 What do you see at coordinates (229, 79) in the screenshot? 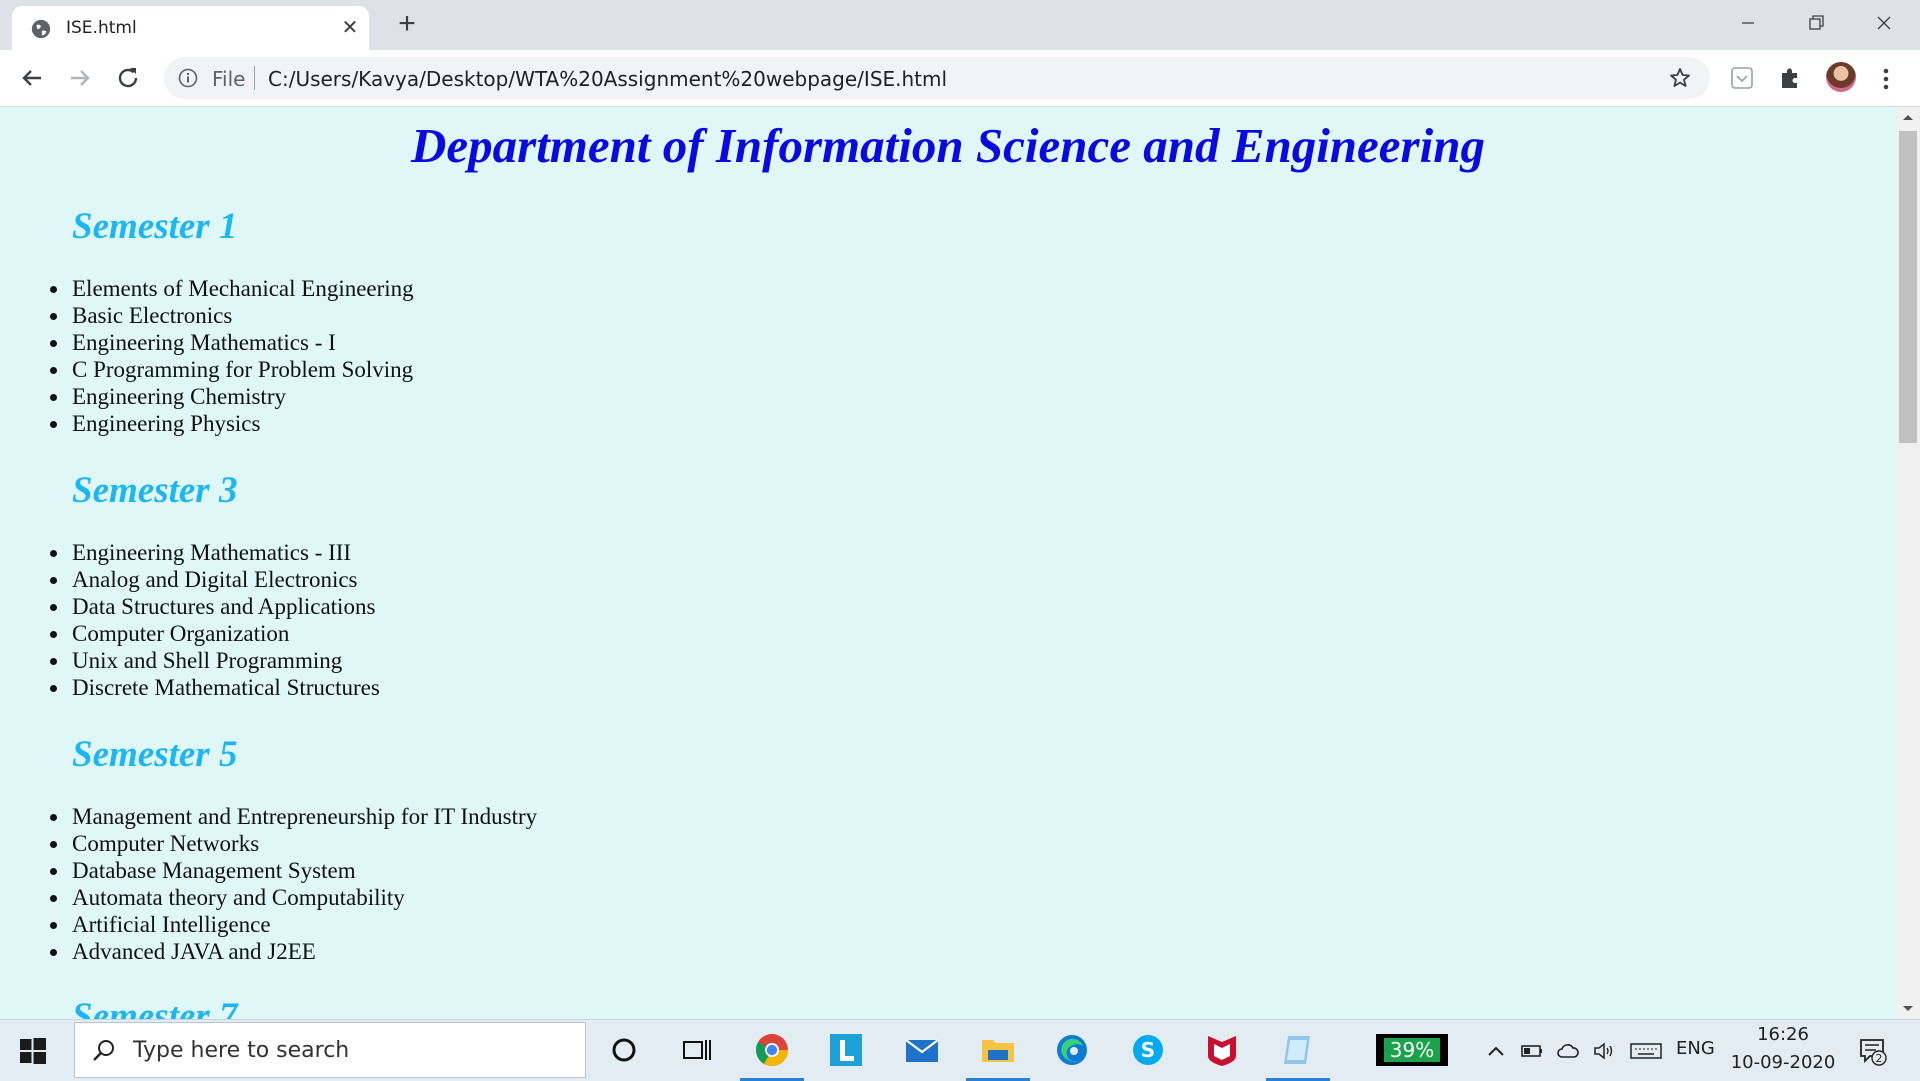
I see `url-scheme-label: File` at bounding box center [229, 79].